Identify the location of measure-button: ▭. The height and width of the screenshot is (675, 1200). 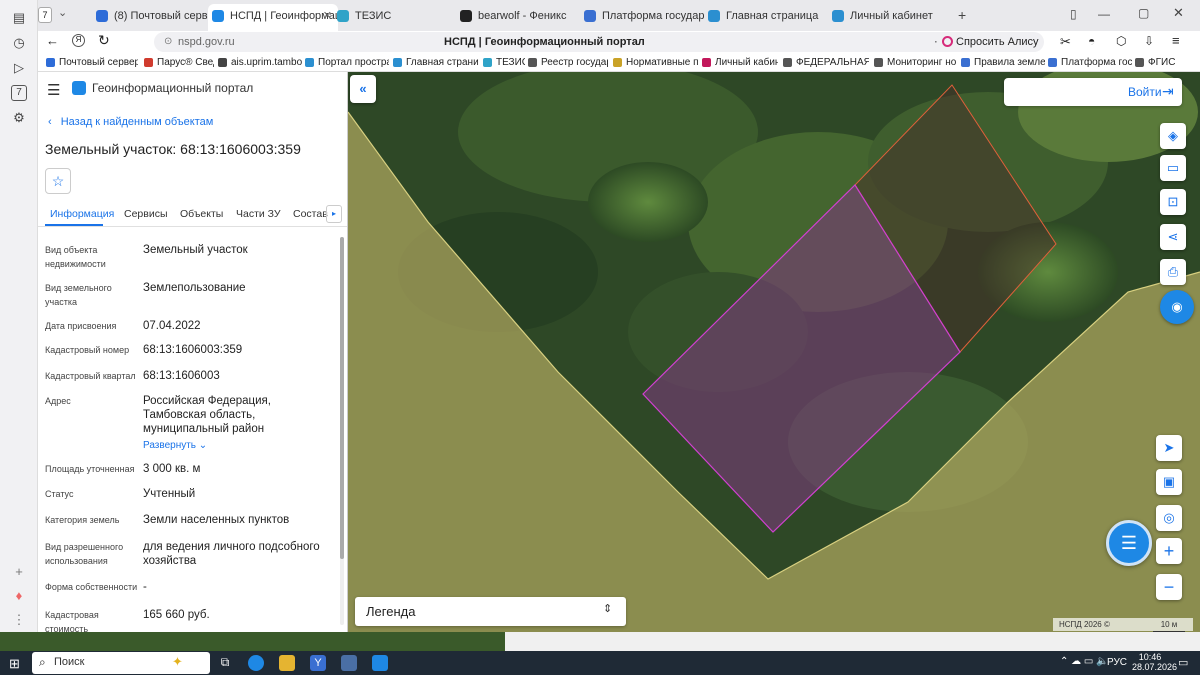
(1173, 168).